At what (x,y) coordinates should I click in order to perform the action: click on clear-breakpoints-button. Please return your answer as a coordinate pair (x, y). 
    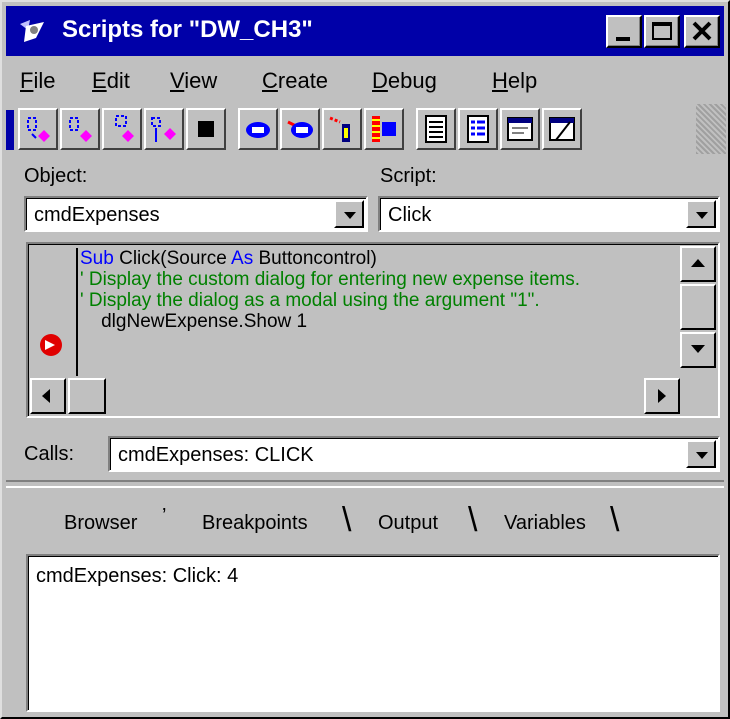
    Looking at the image, I should click on (384, 129).